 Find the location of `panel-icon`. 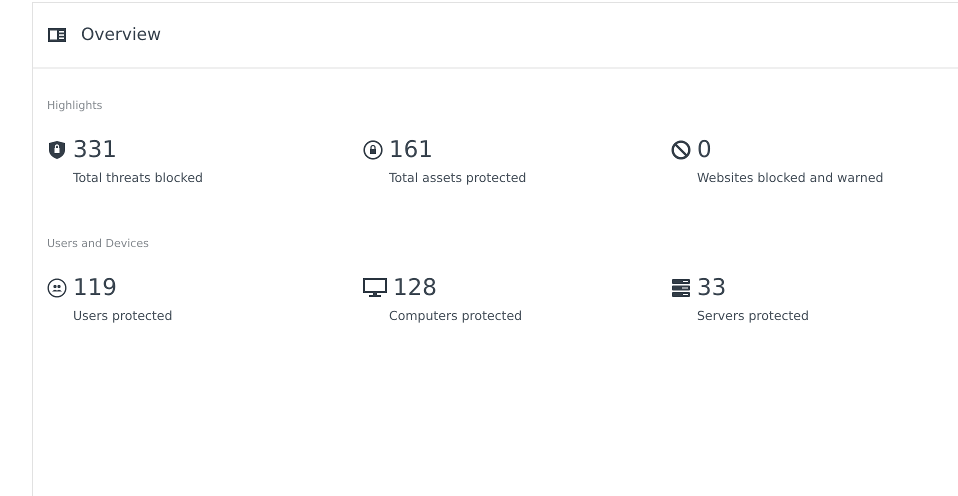

panel-icon is located at coordinates (57, 35).